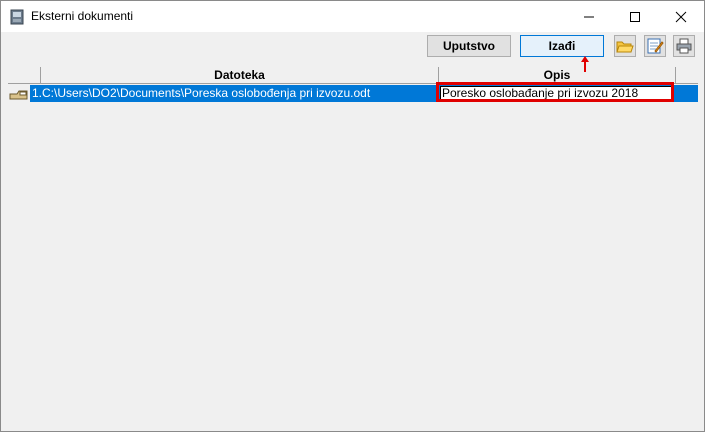  I want to click on close-icon, so click(681, 16).